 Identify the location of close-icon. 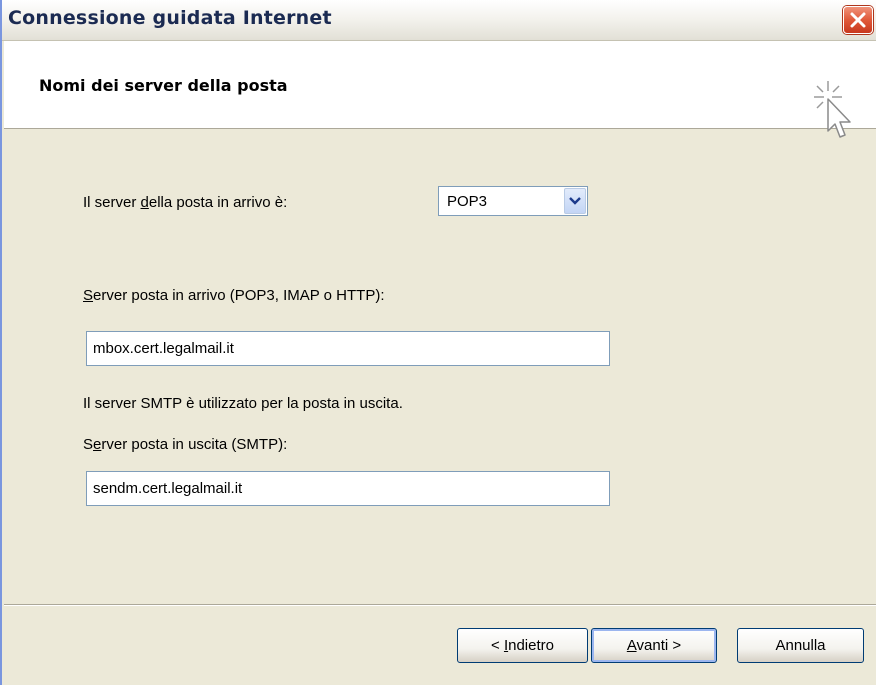
(858, 20).